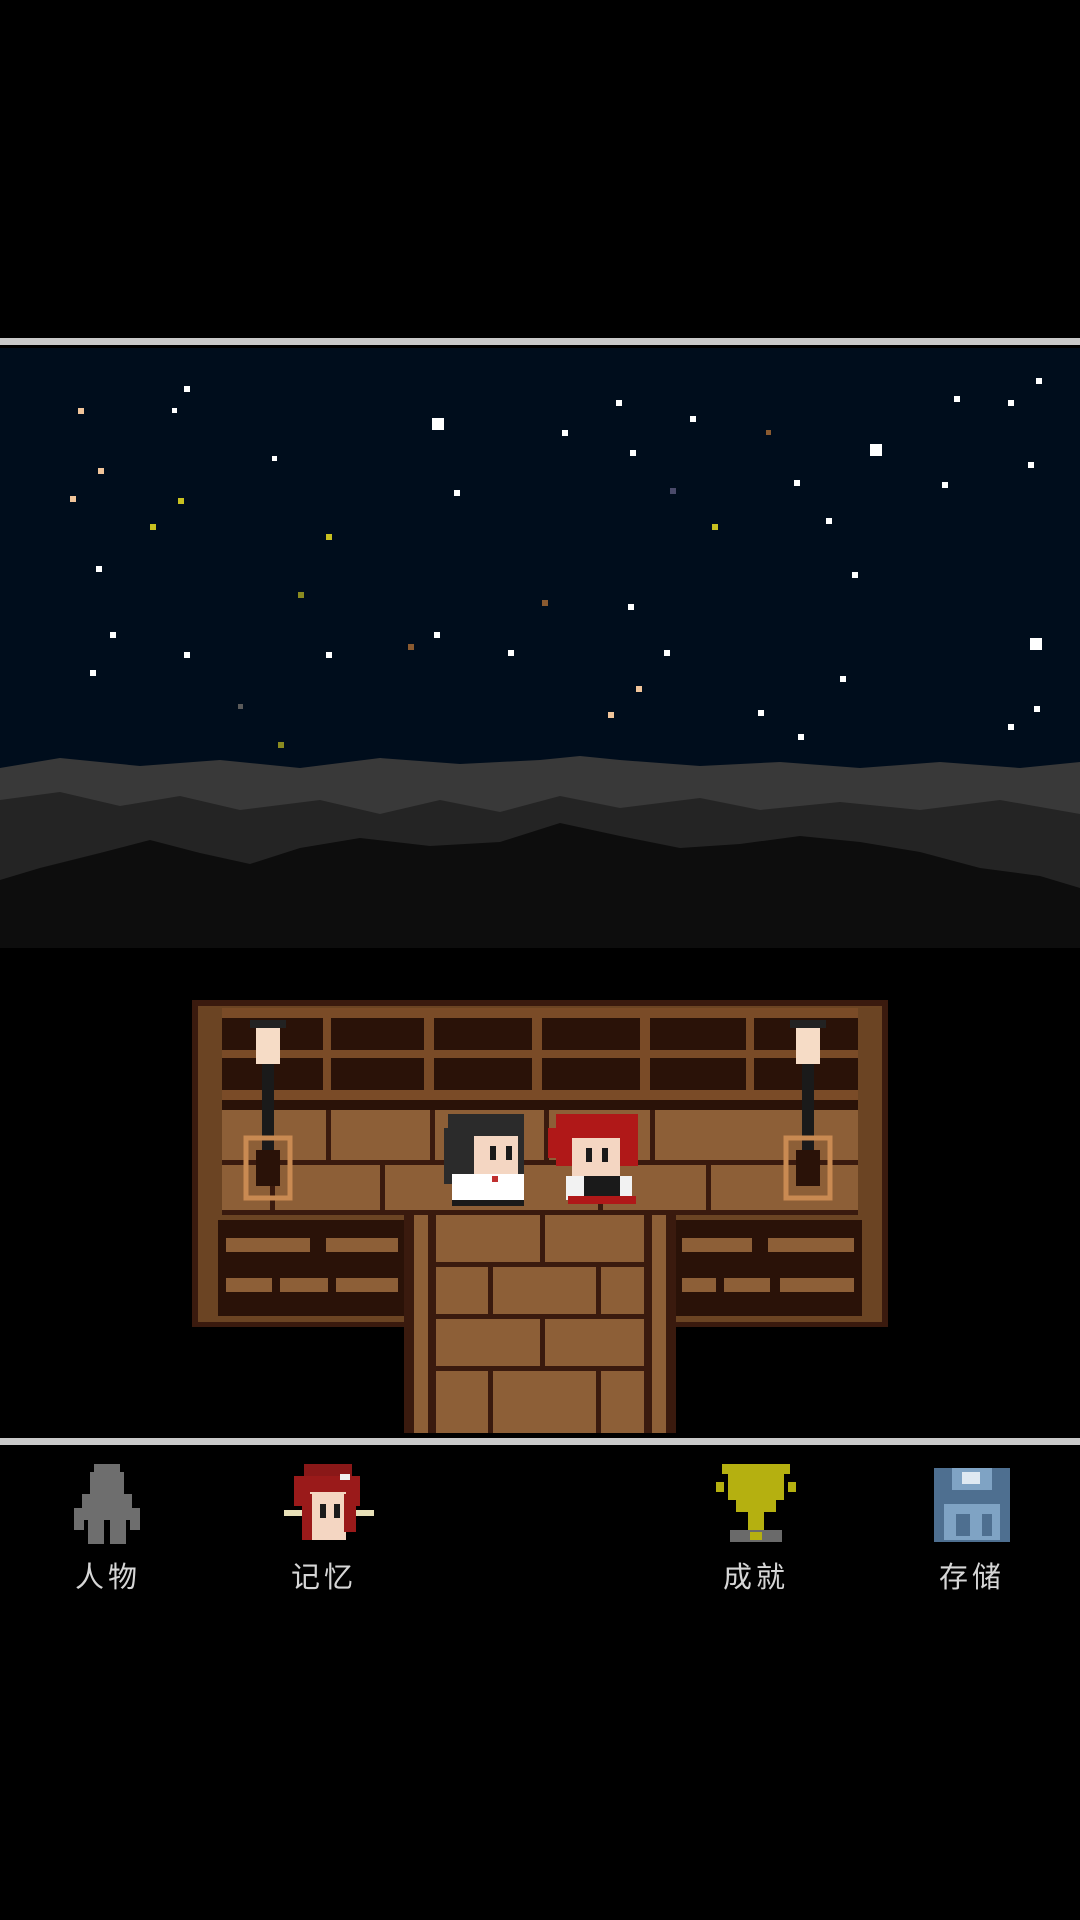 The height and width of the screenshot is (1920, 1080). I want to click on bottom-menu: 人物 记忆 成就 存储, so click(540, 1531).